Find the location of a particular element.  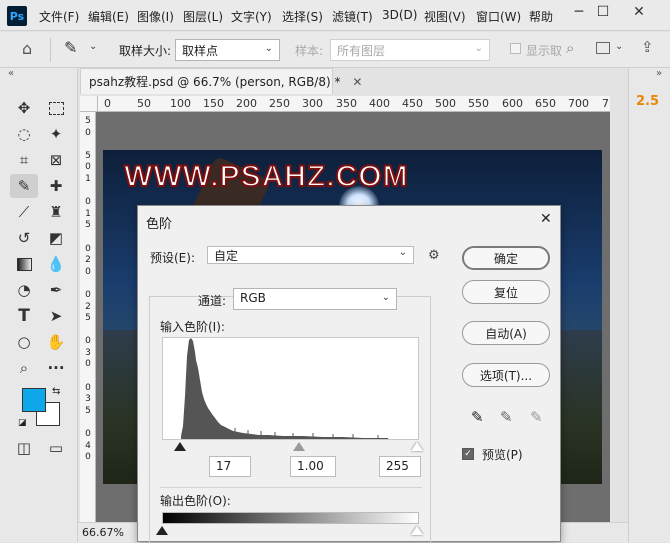

ruler-tick: 550 is located at coordinates (478, 103).